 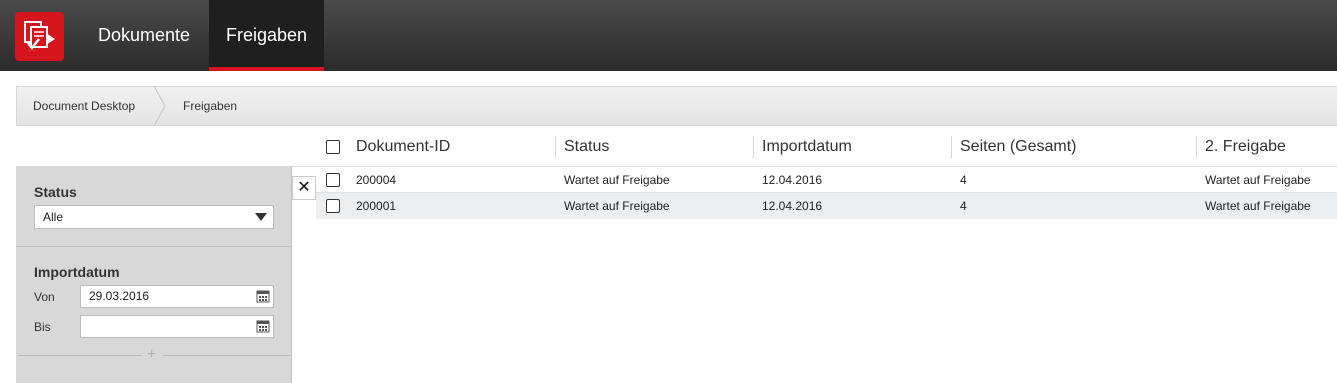 What do you see at coordinates (177, 326) in the screenshot?
I see `bis-date-input` at bounding box center [177, 326].